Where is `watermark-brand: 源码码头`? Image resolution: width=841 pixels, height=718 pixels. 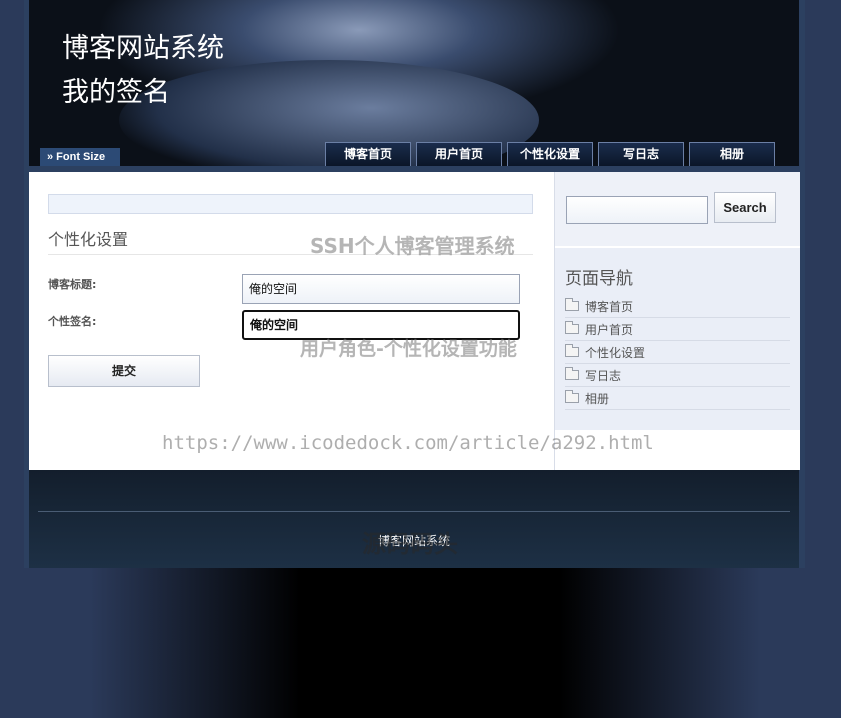
watermark-brand: 源码码头 is located at coordinates (410, 544).